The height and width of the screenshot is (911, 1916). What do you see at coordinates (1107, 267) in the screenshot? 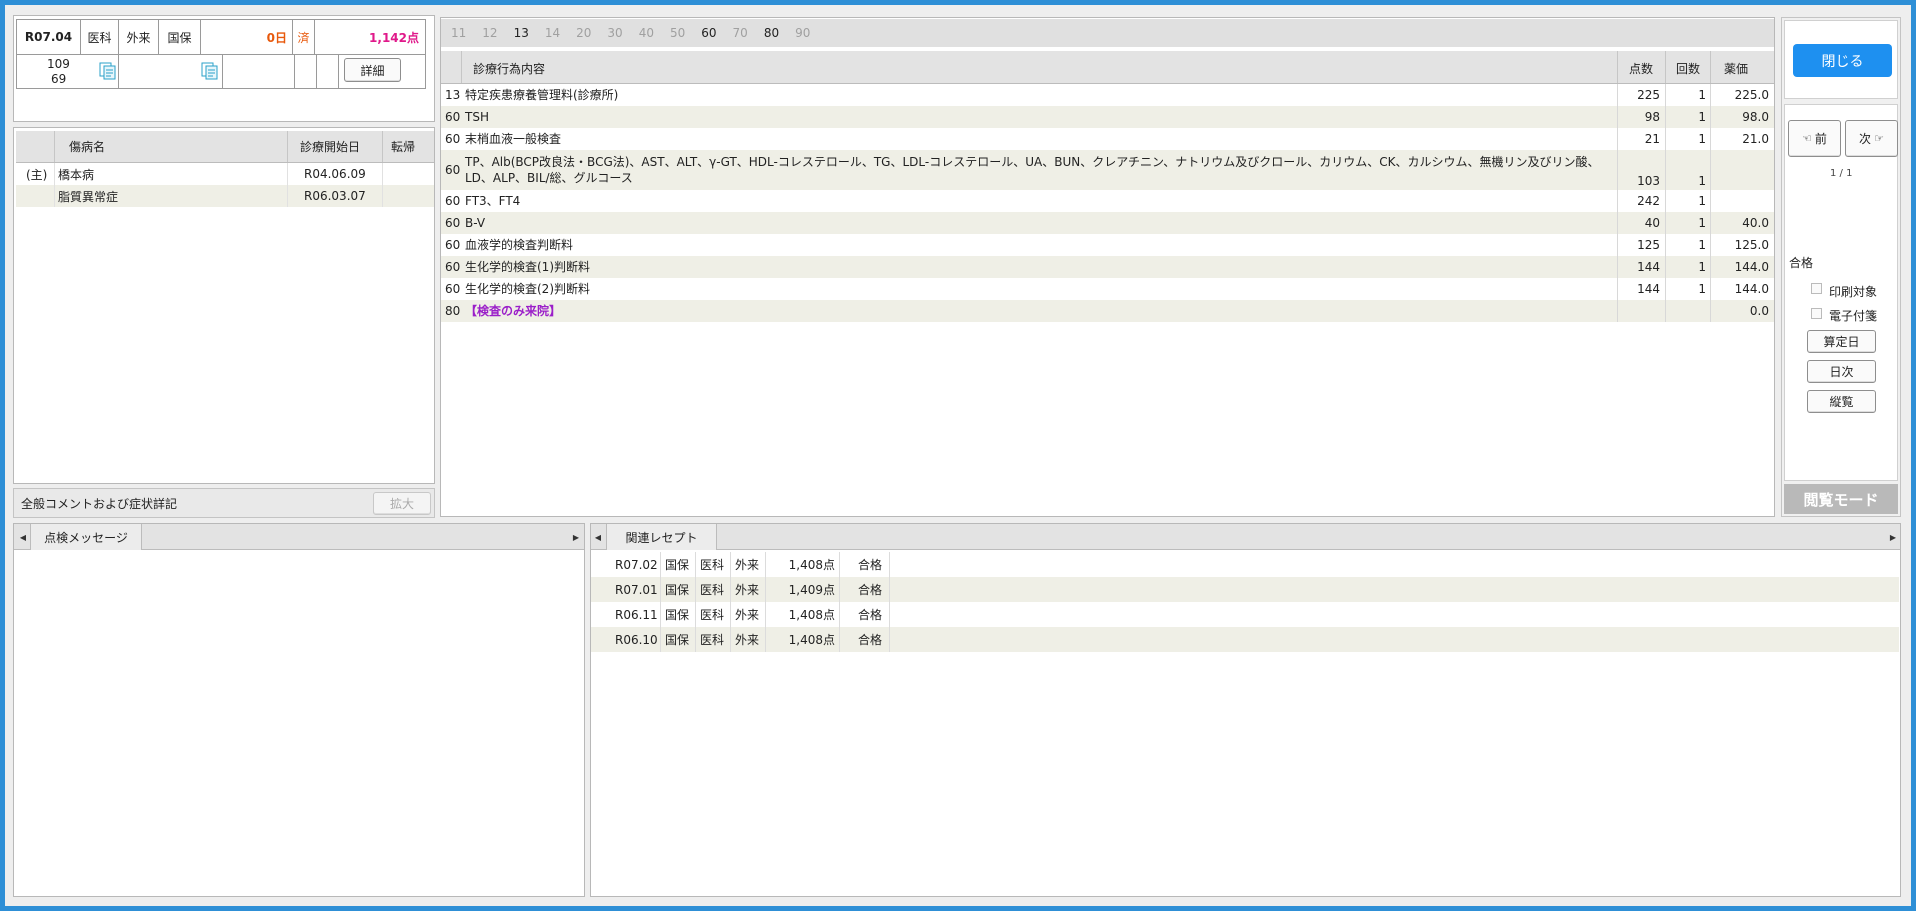
I see `medical-row: 60 生化学的検査(1)判断料 144 1 144.0` at bounding box center [1107, 267].